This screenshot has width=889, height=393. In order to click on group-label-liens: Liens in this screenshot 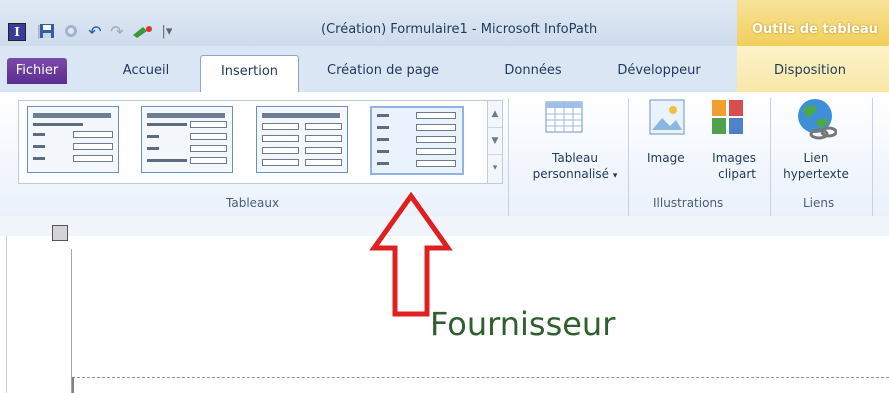, I will do `click(819, 203)`.